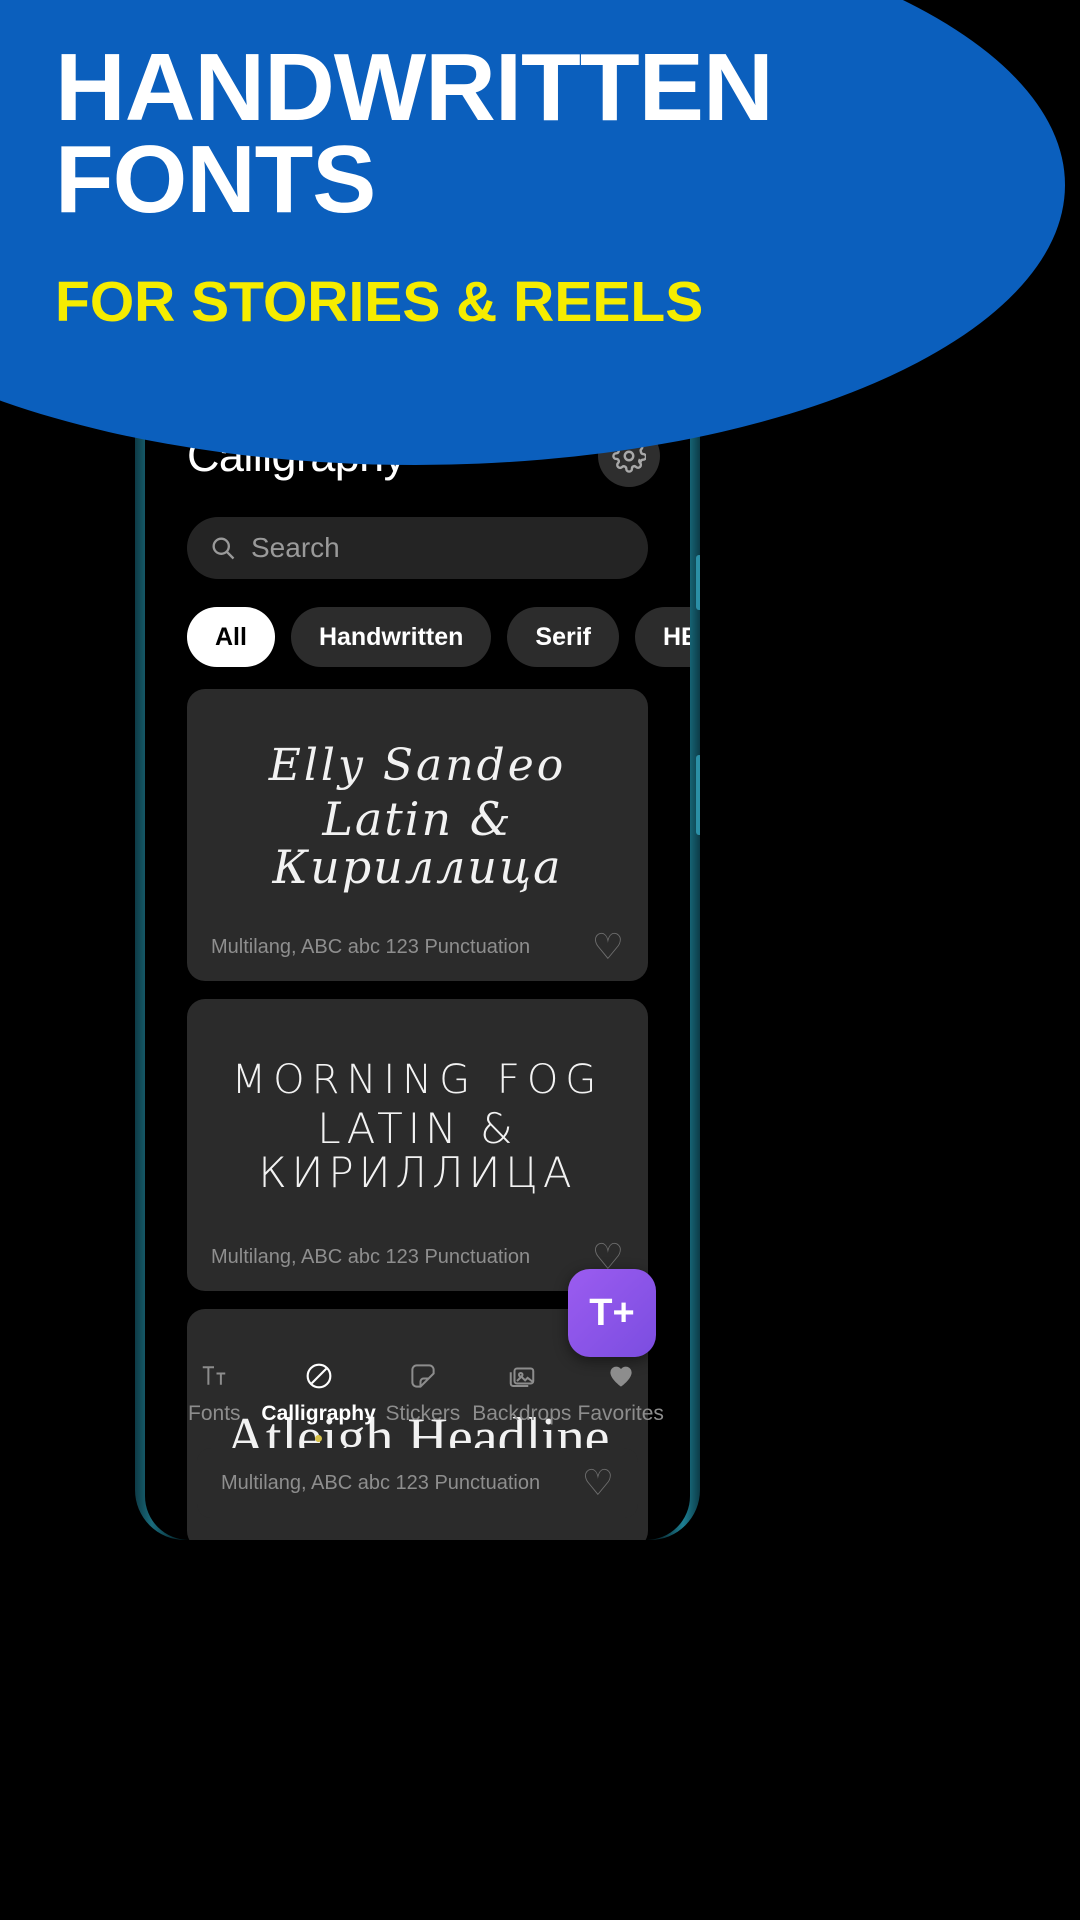  Describe the element at coordinates (417, 765) in the screenshot. I see `font-preview-line-1: Elly Sandeo` at that location.